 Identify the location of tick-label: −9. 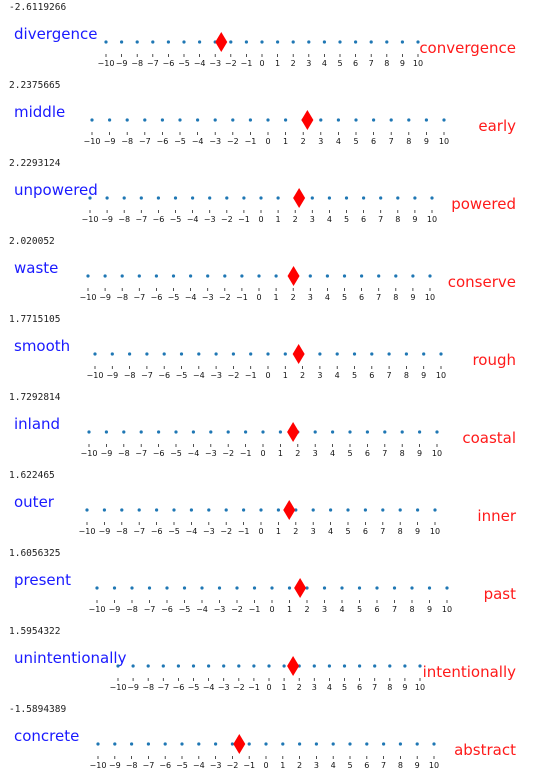
(122, 63).